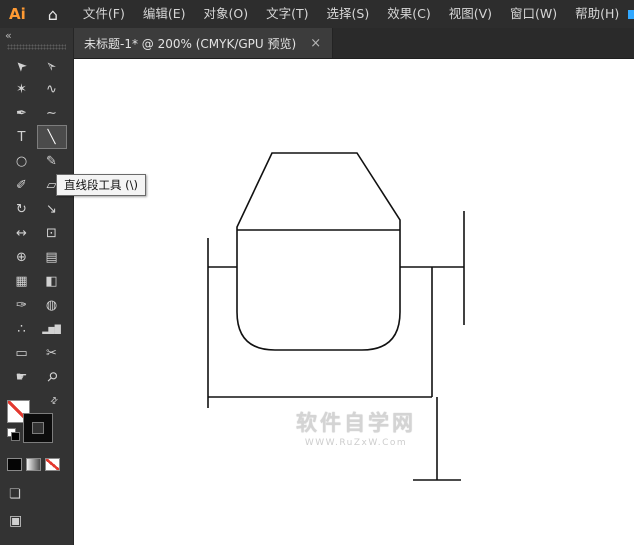  I want to click on shape-builder-tool: ⊕, so click(22, 257).